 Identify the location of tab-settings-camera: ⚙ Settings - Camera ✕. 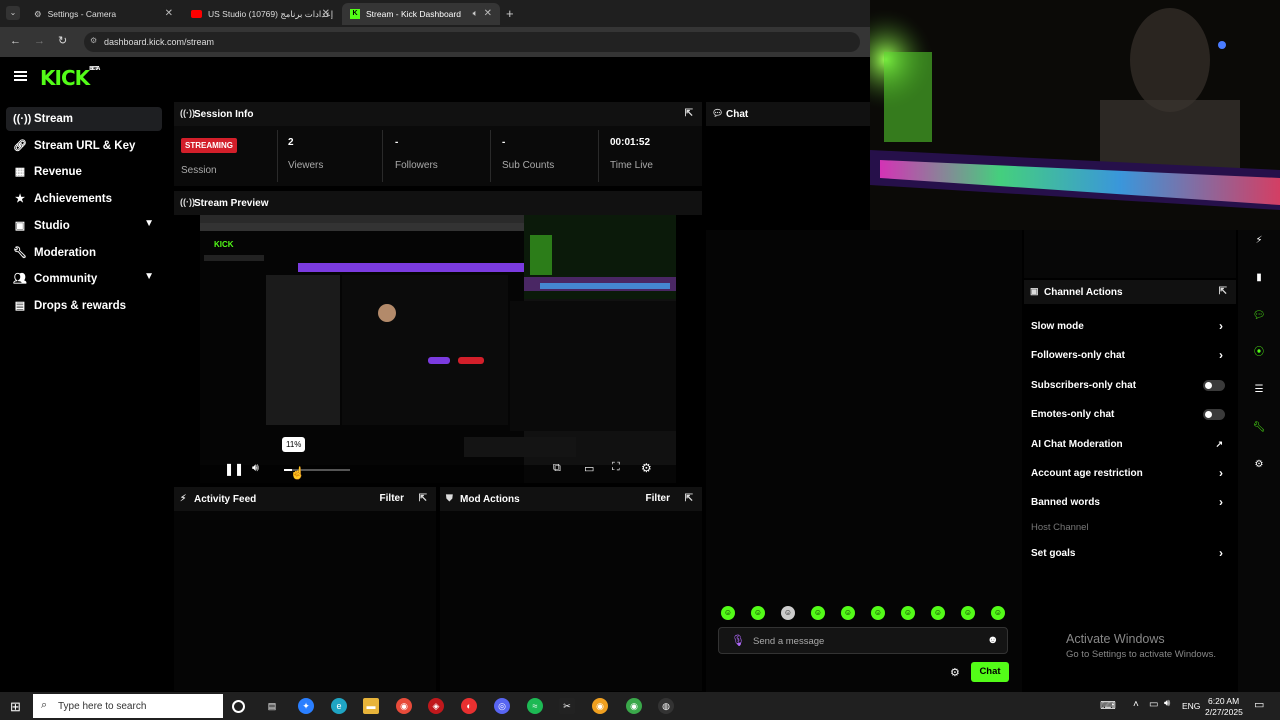
(103, 14).